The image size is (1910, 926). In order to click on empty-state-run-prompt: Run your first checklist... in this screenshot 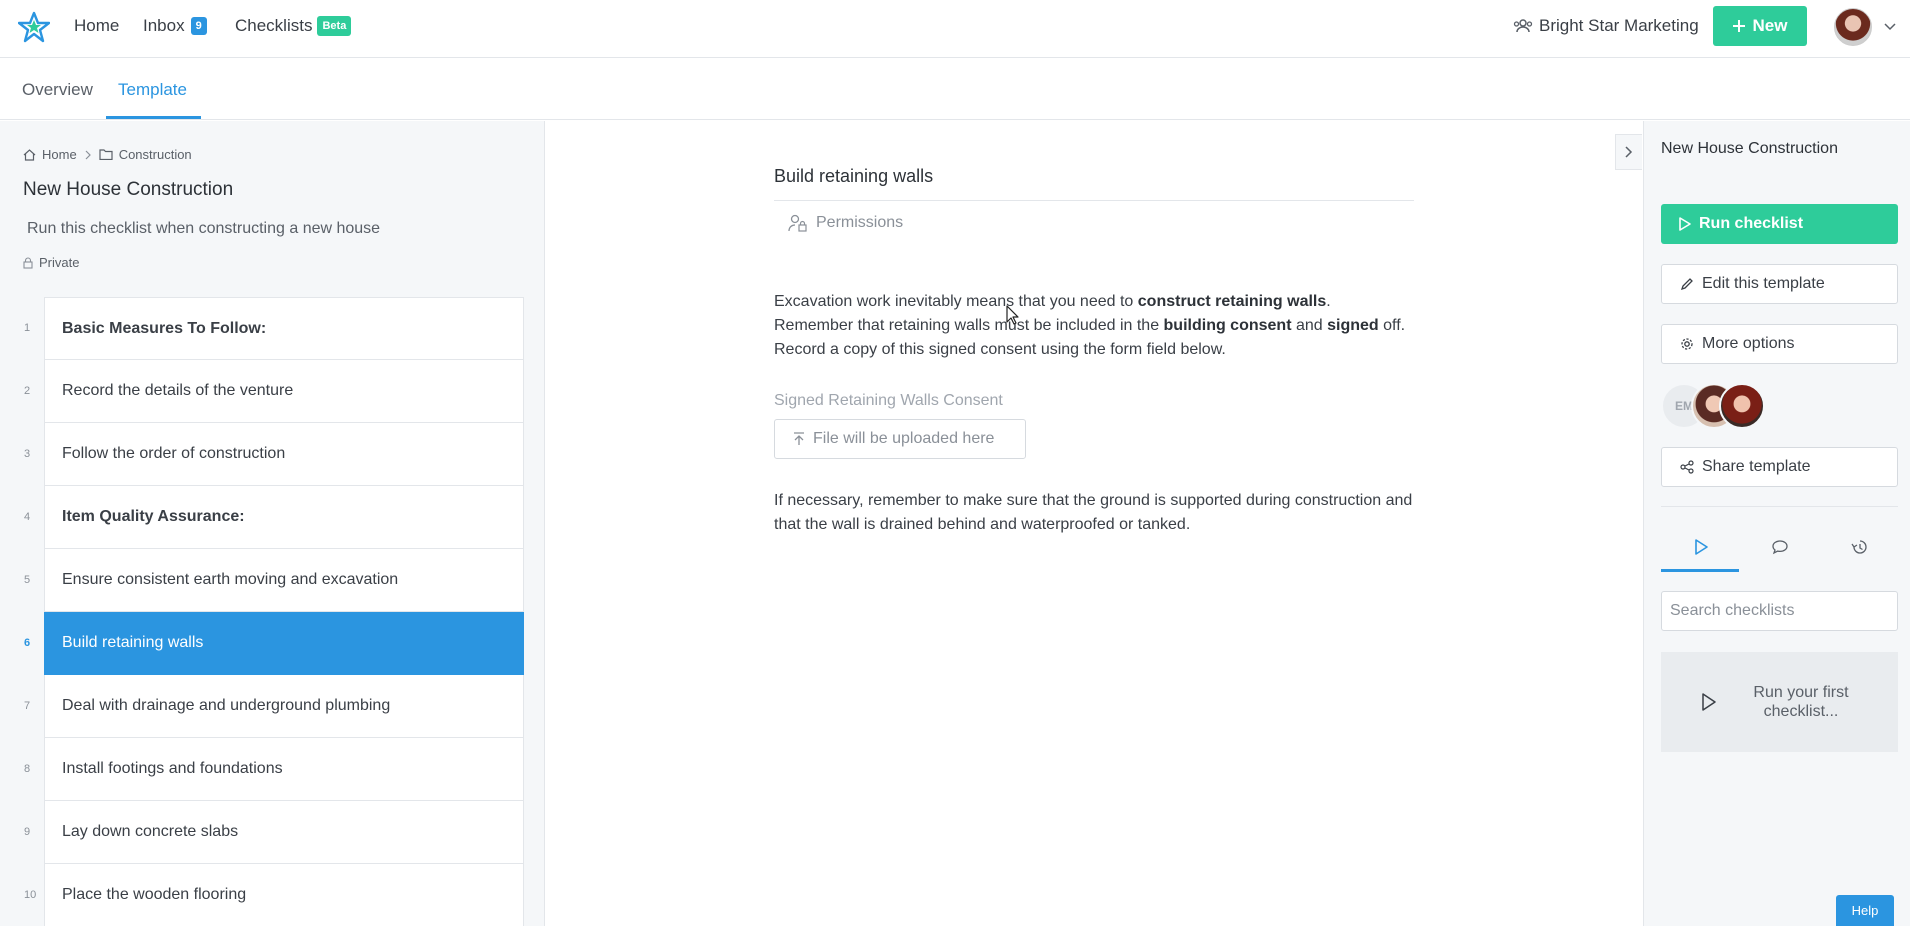, I will do `click(1779, 702)`.